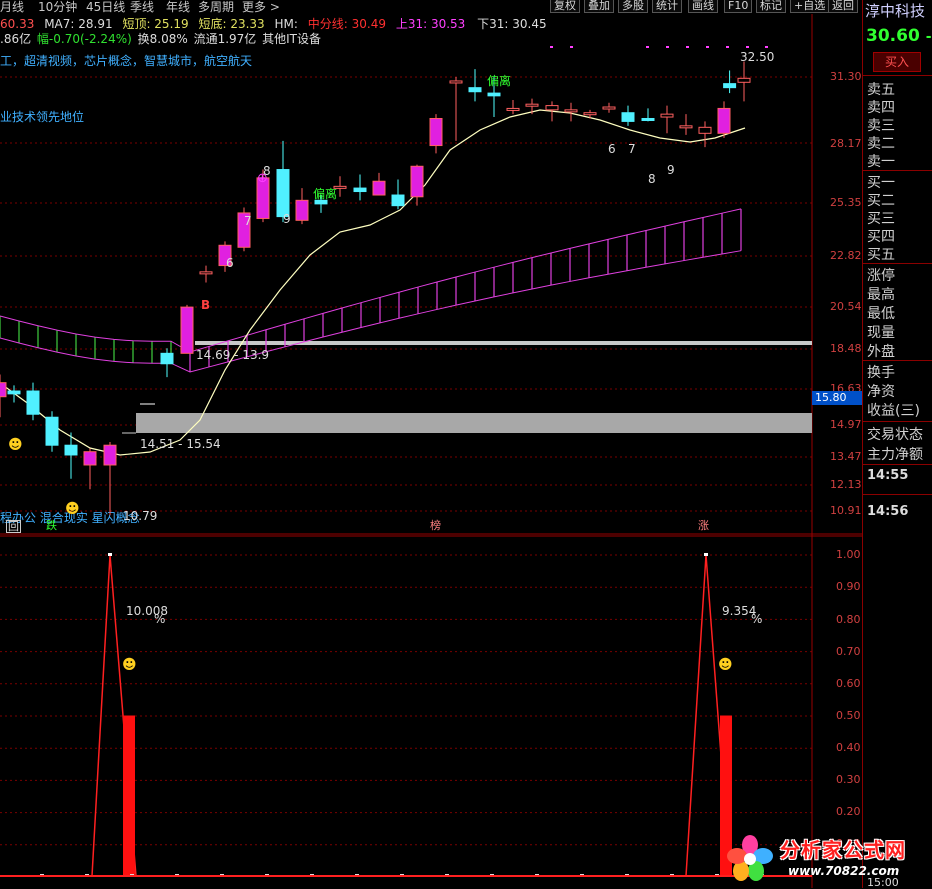 This screenshot has width=932, height=889. Describe the element at coordinates (881, 126) in the screenshot. I see `ask-3: 卖三` at that location.